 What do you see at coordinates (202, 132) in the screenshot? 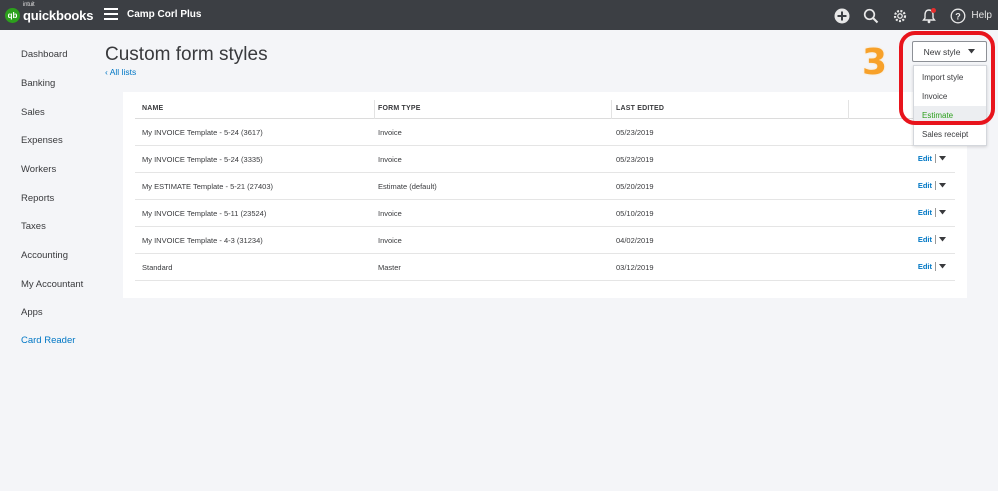
I see `row-name: My INVOICE Template - 5-24 (3617)` at bounding box center [202, 132].